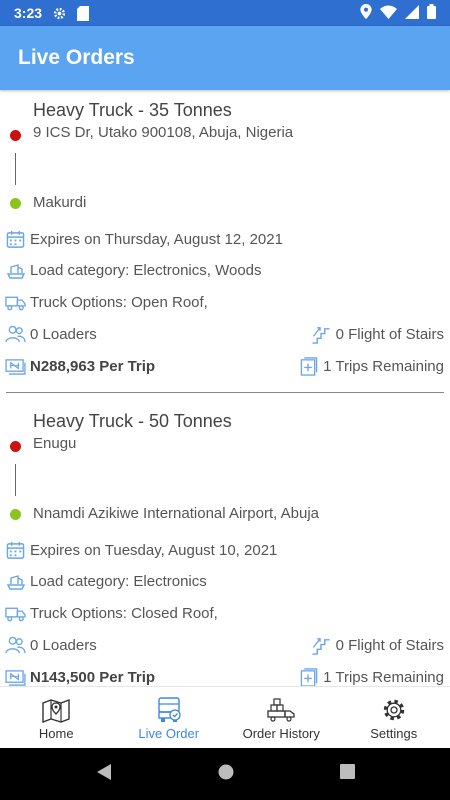  What do you see at coordinates (60, 202) in the screenshot?
I see `dropoff-address: Makurdi` at bounding box center [60, 202].